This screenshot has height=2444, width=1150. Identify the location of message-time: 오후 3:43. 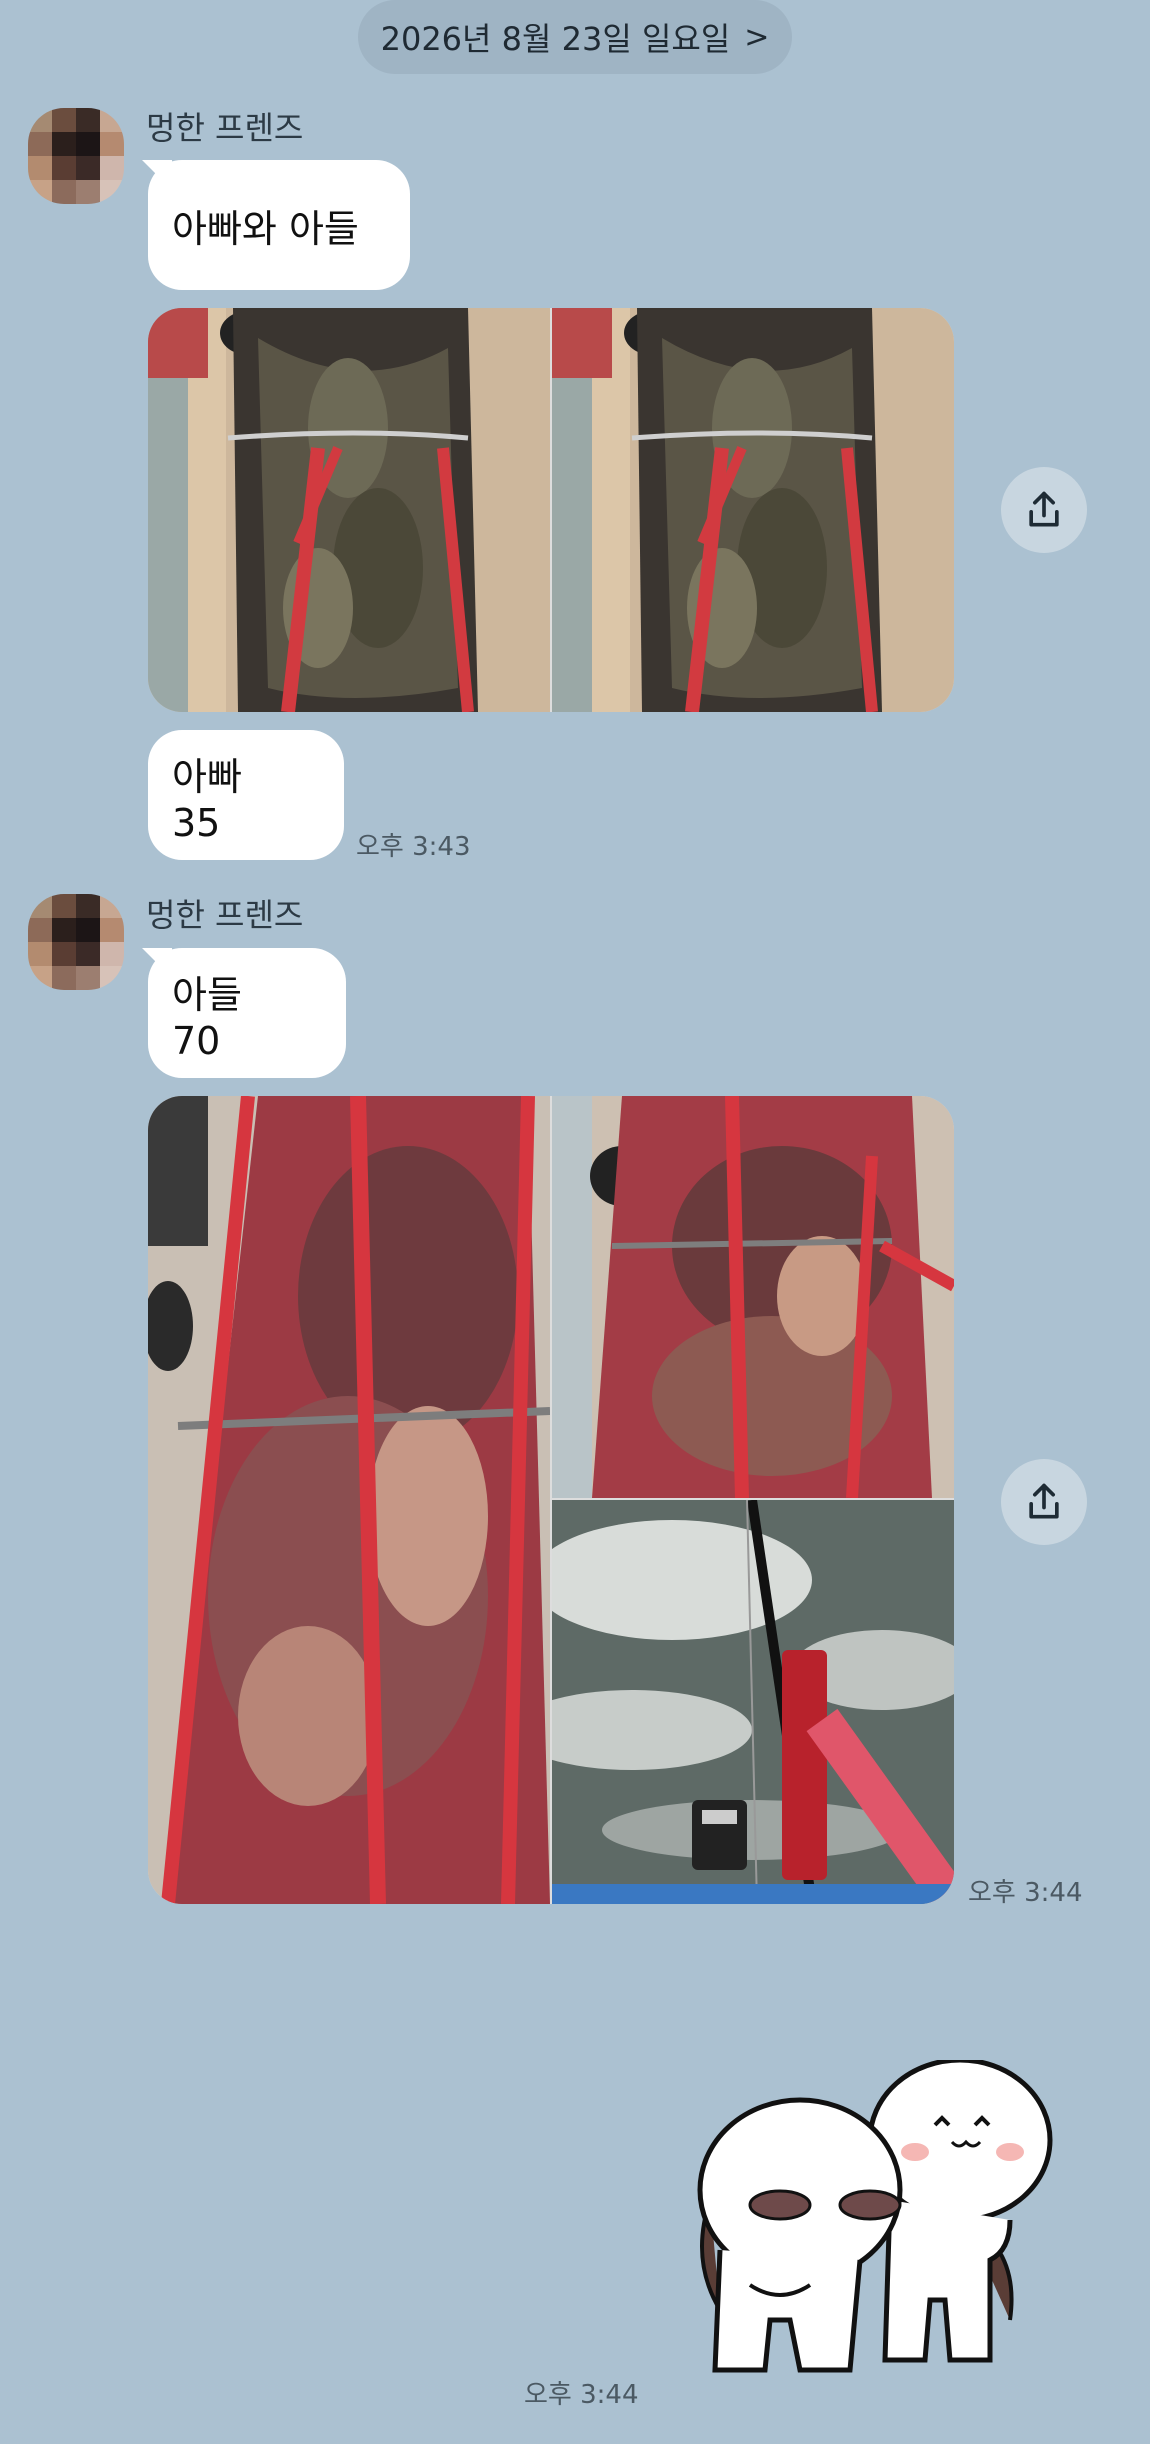
(413, 847).